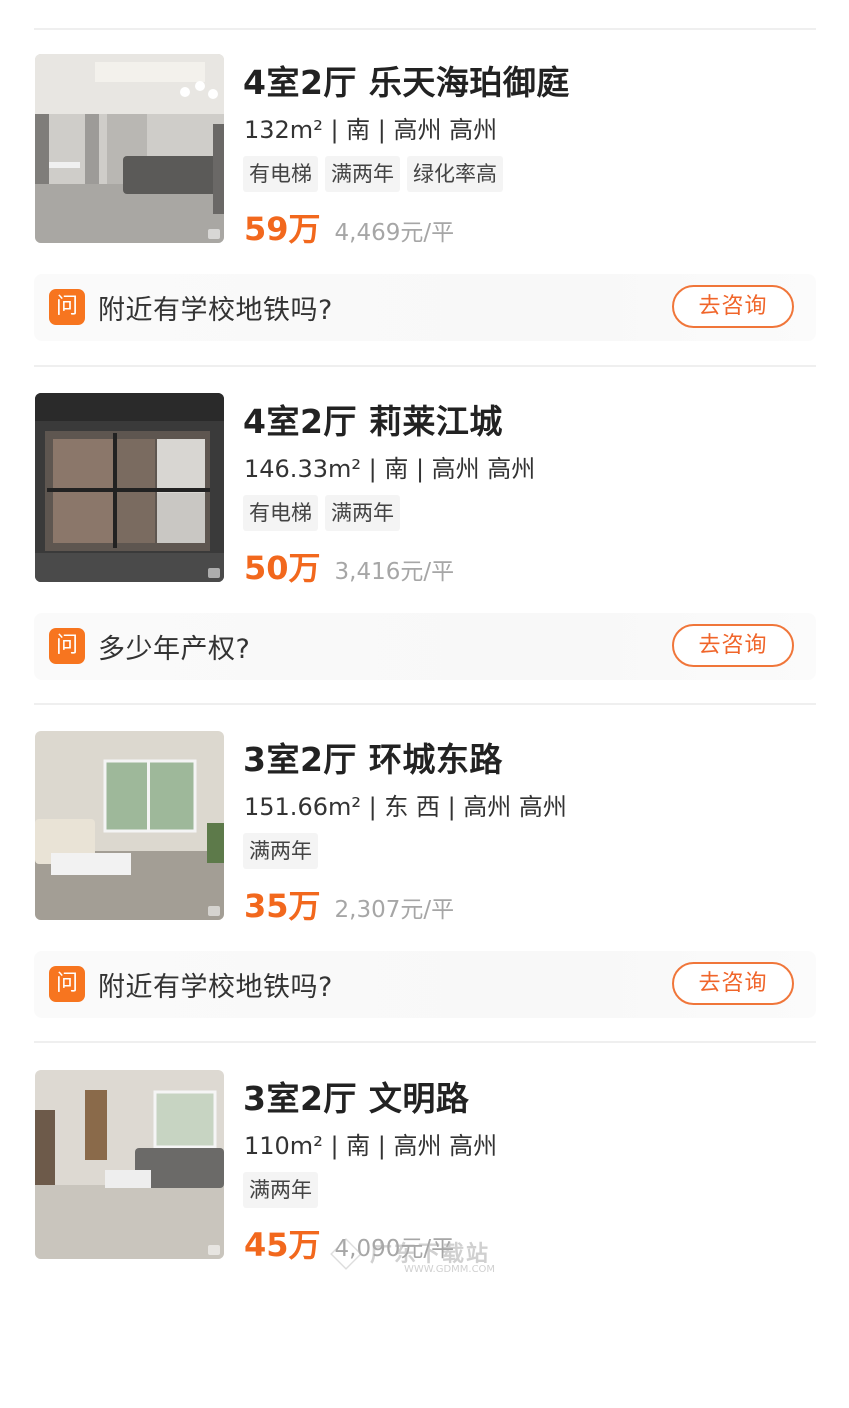  Describe the element at coordinates (450, 1269) in the screenshot. I see `watermark-url: WWW.GDMM.COM` at that location.